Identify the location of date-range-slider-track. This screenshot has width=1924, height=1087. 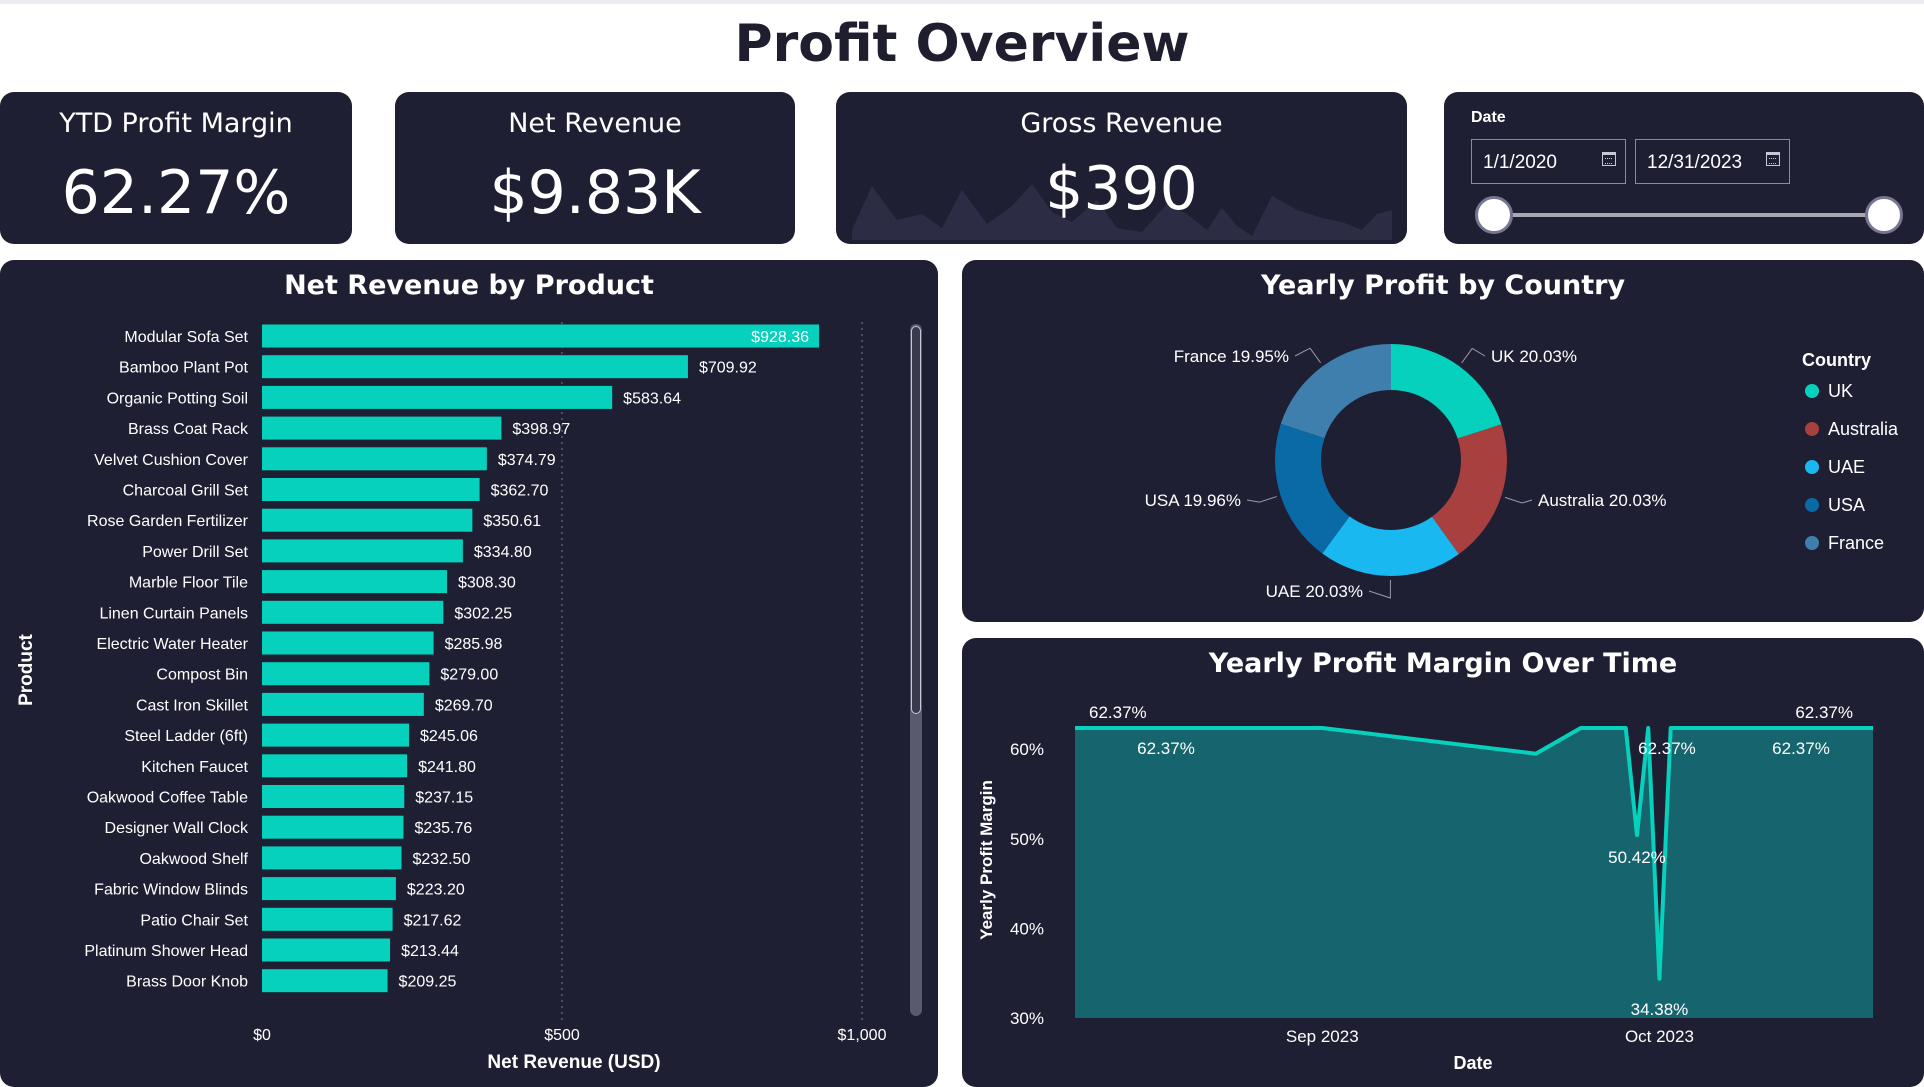
(1689, 215).